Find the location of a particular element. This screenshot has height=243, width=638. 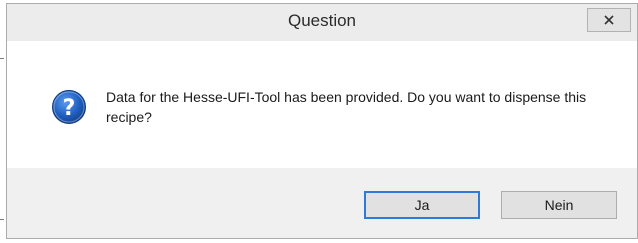

close-button is located at coordinates (609, 20).